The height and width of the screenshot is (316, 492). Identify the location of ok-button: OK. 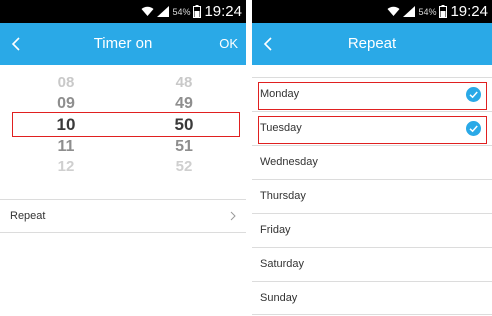
(228, 44).